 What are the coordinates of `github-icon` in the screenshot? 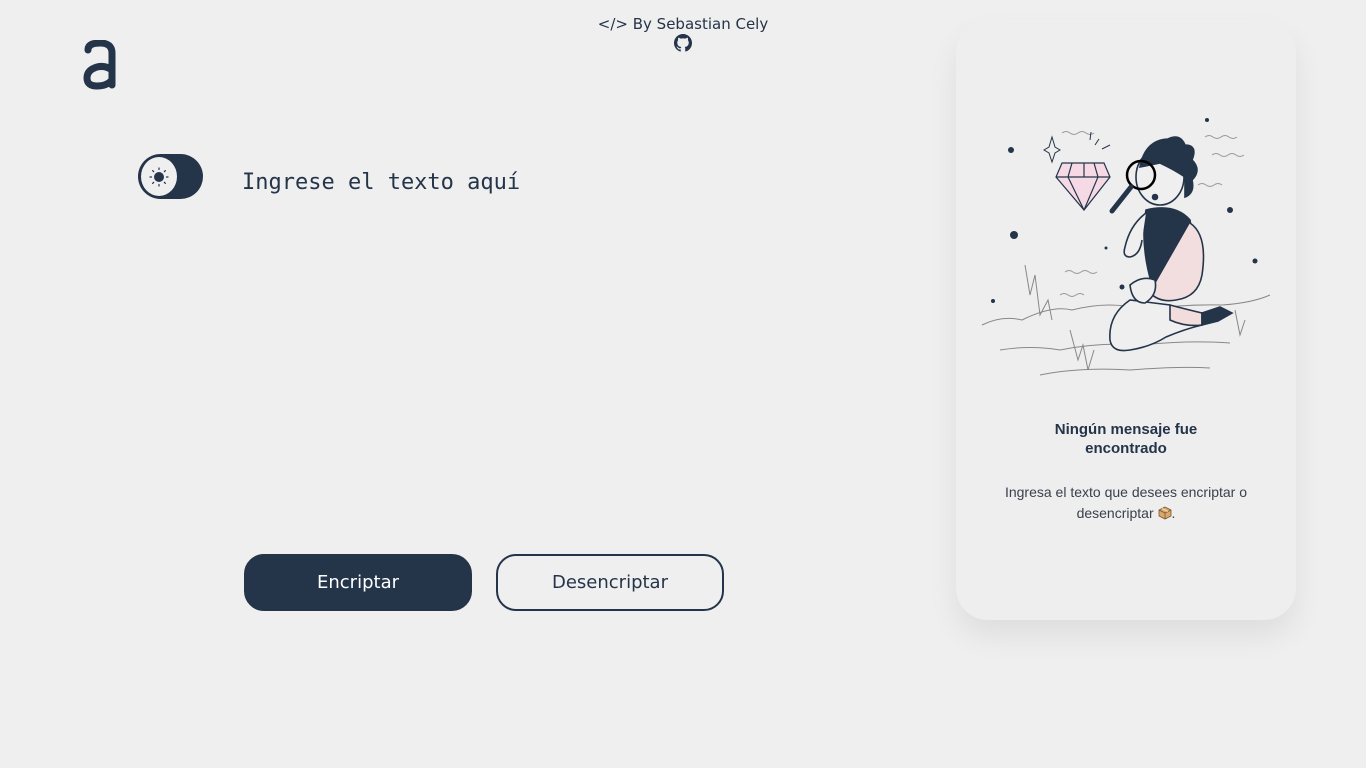 It's located at (683, 43).